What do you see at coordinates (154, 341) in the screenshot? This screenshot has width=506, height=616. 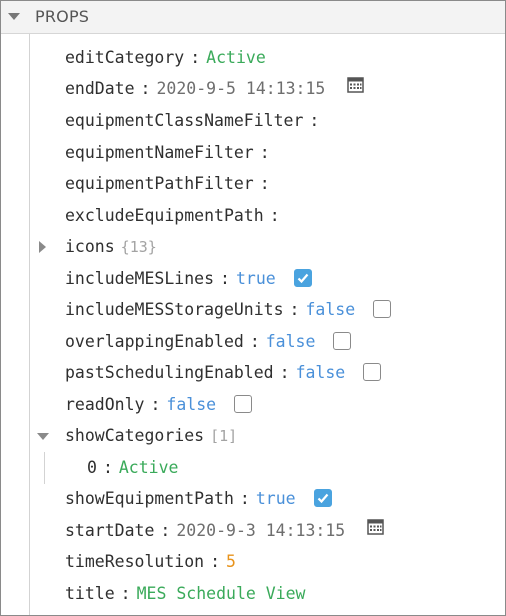 I see `prop-key: overlappingEnabled` at bounding box center [154, 341].